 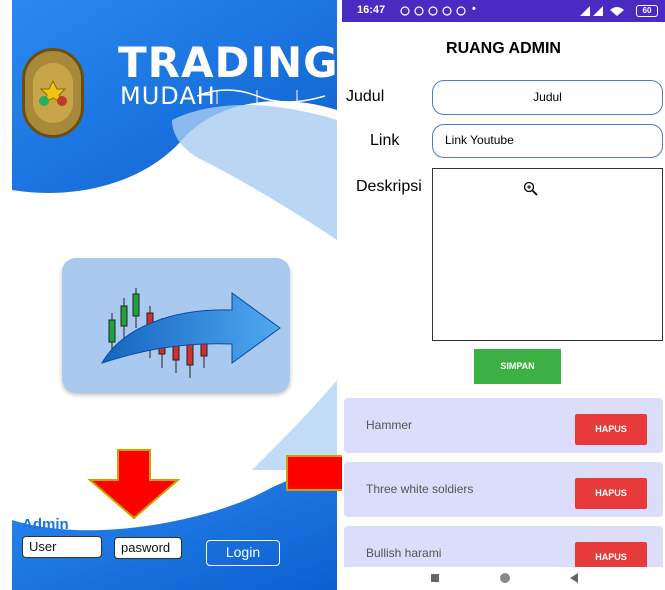 I want to click on list-item-name: Three white soldiers, so click(x=420, y=489).